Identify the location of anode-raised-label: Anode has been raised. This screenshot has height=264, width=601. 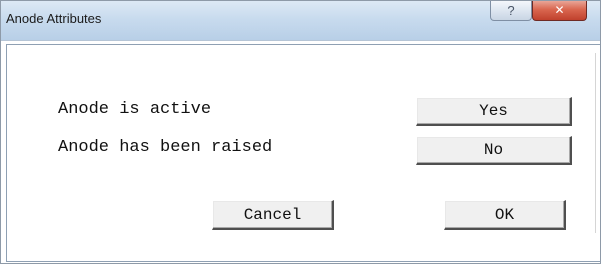
(165, 147).